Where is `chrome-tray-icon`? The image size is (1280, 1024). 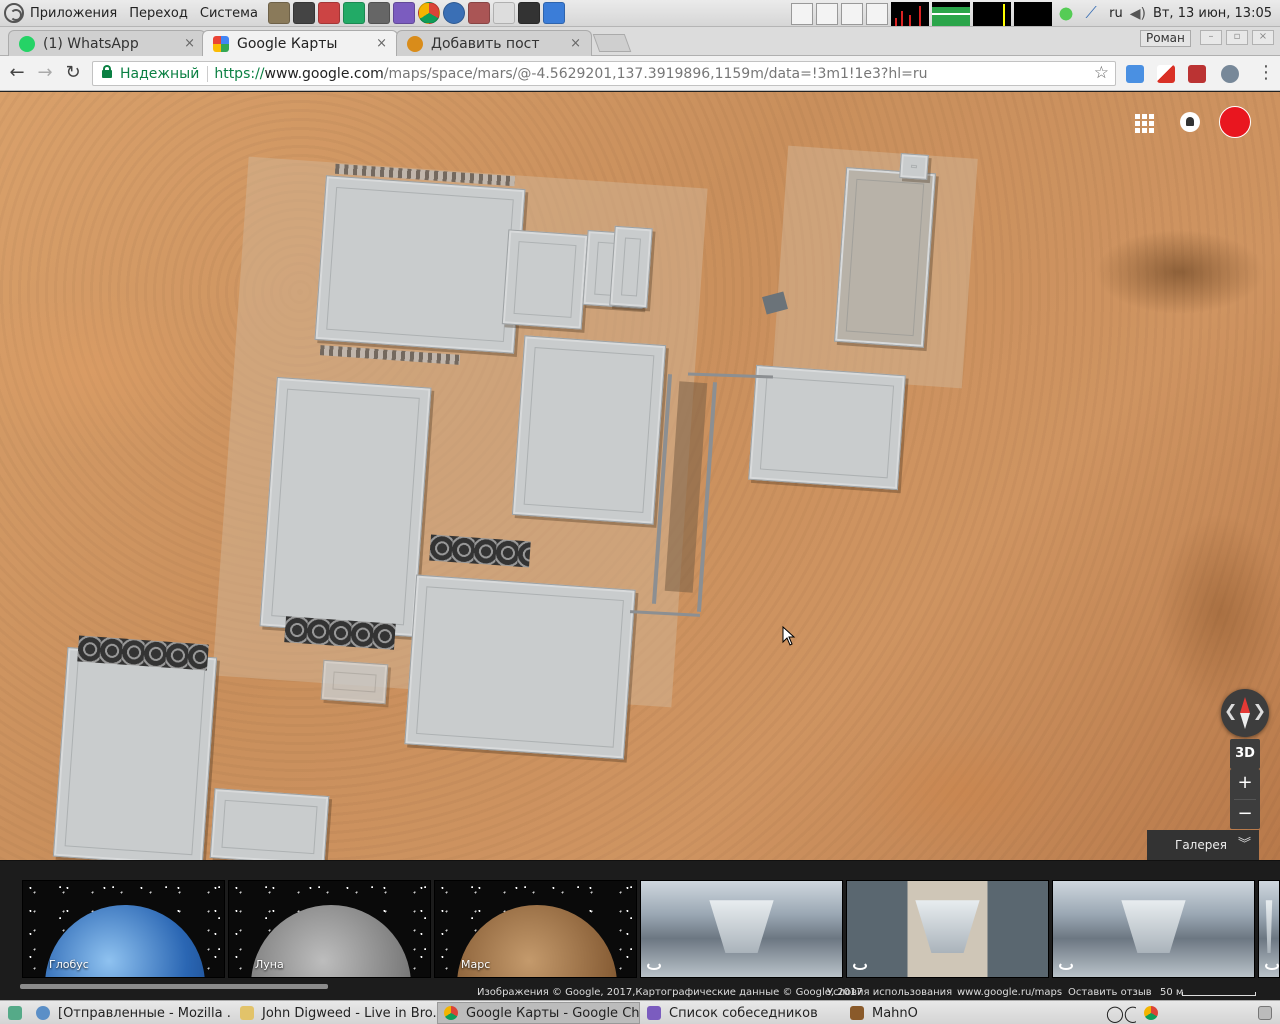
chrome-tray-icon is located at coordinates (1150, 1013).